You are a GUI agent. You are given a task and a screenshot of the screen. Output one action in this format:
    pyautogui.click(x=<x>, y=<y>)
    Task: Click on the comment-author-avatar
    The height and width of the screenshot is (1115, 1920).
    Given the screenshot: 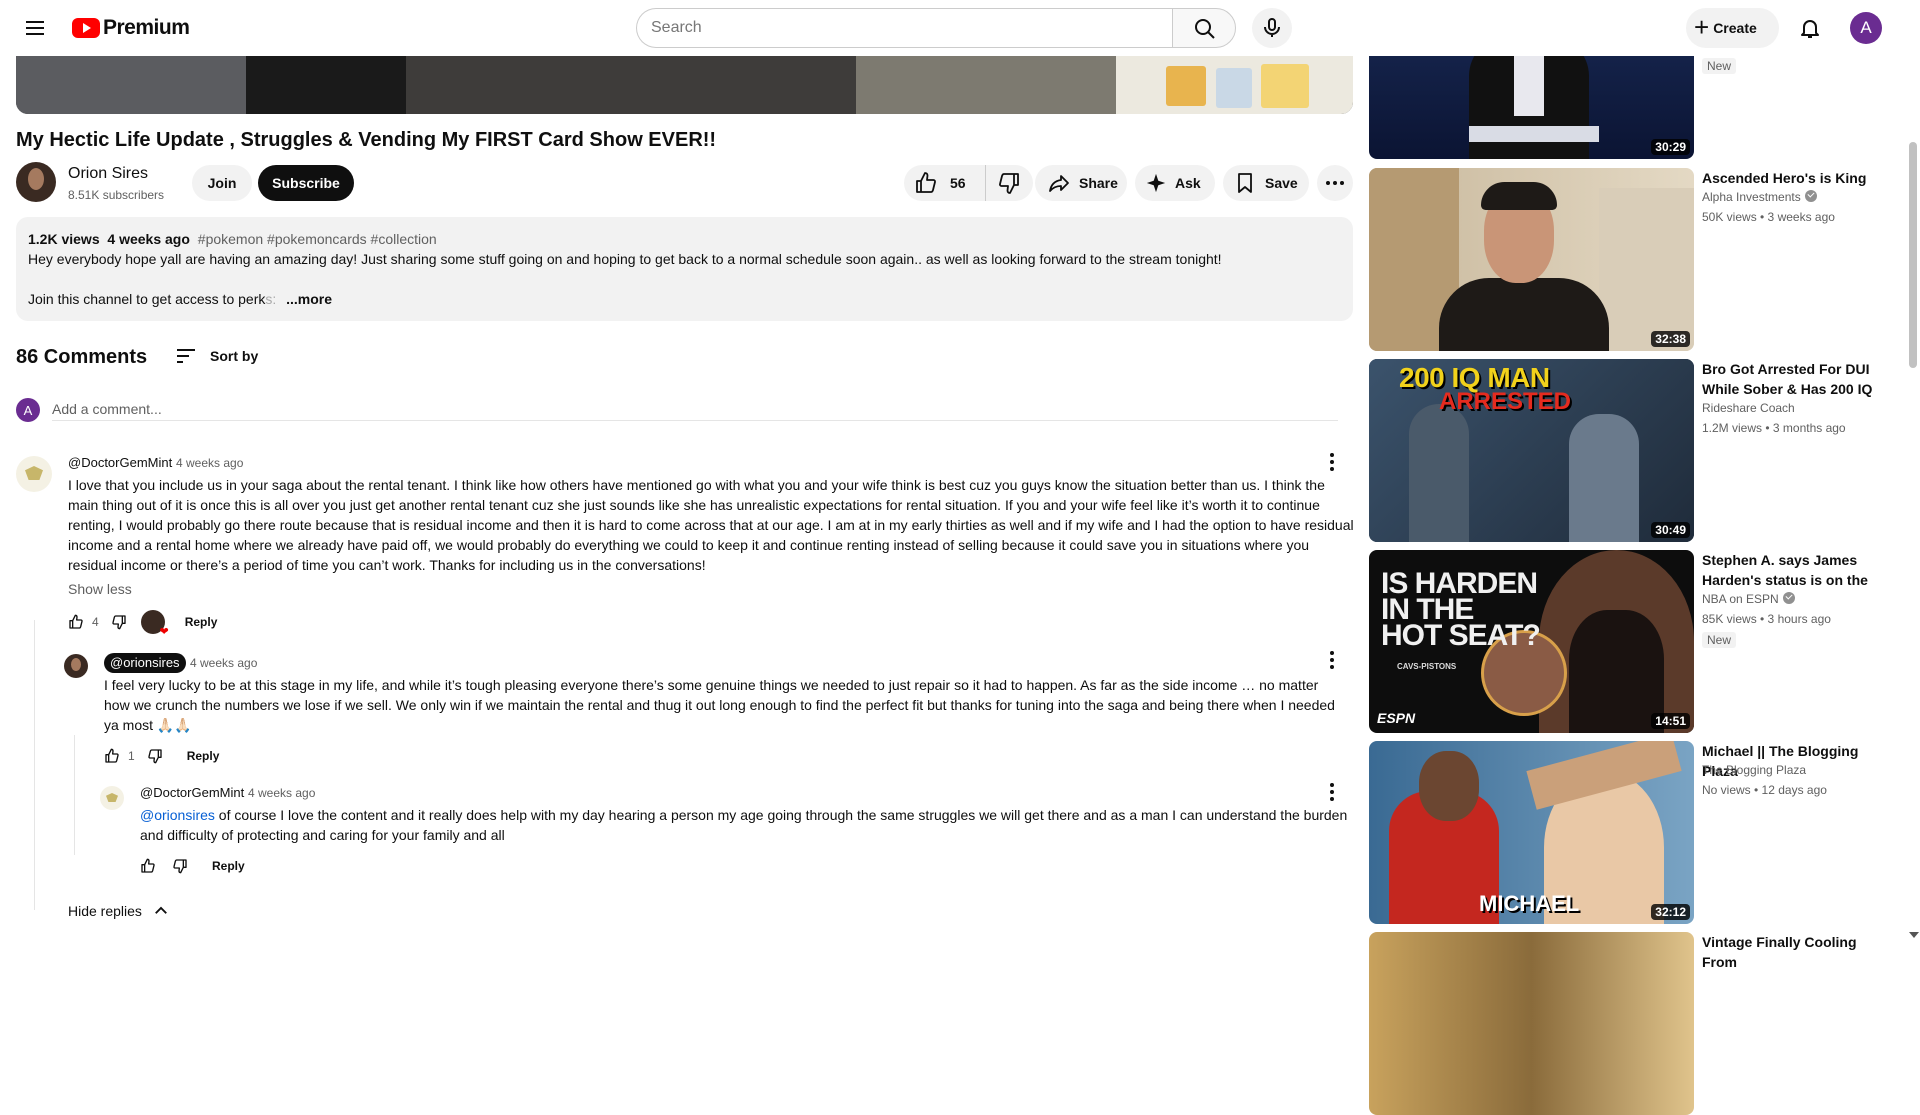 What is the action you would take?
    pyautogui.click(x=34, y=474)
    